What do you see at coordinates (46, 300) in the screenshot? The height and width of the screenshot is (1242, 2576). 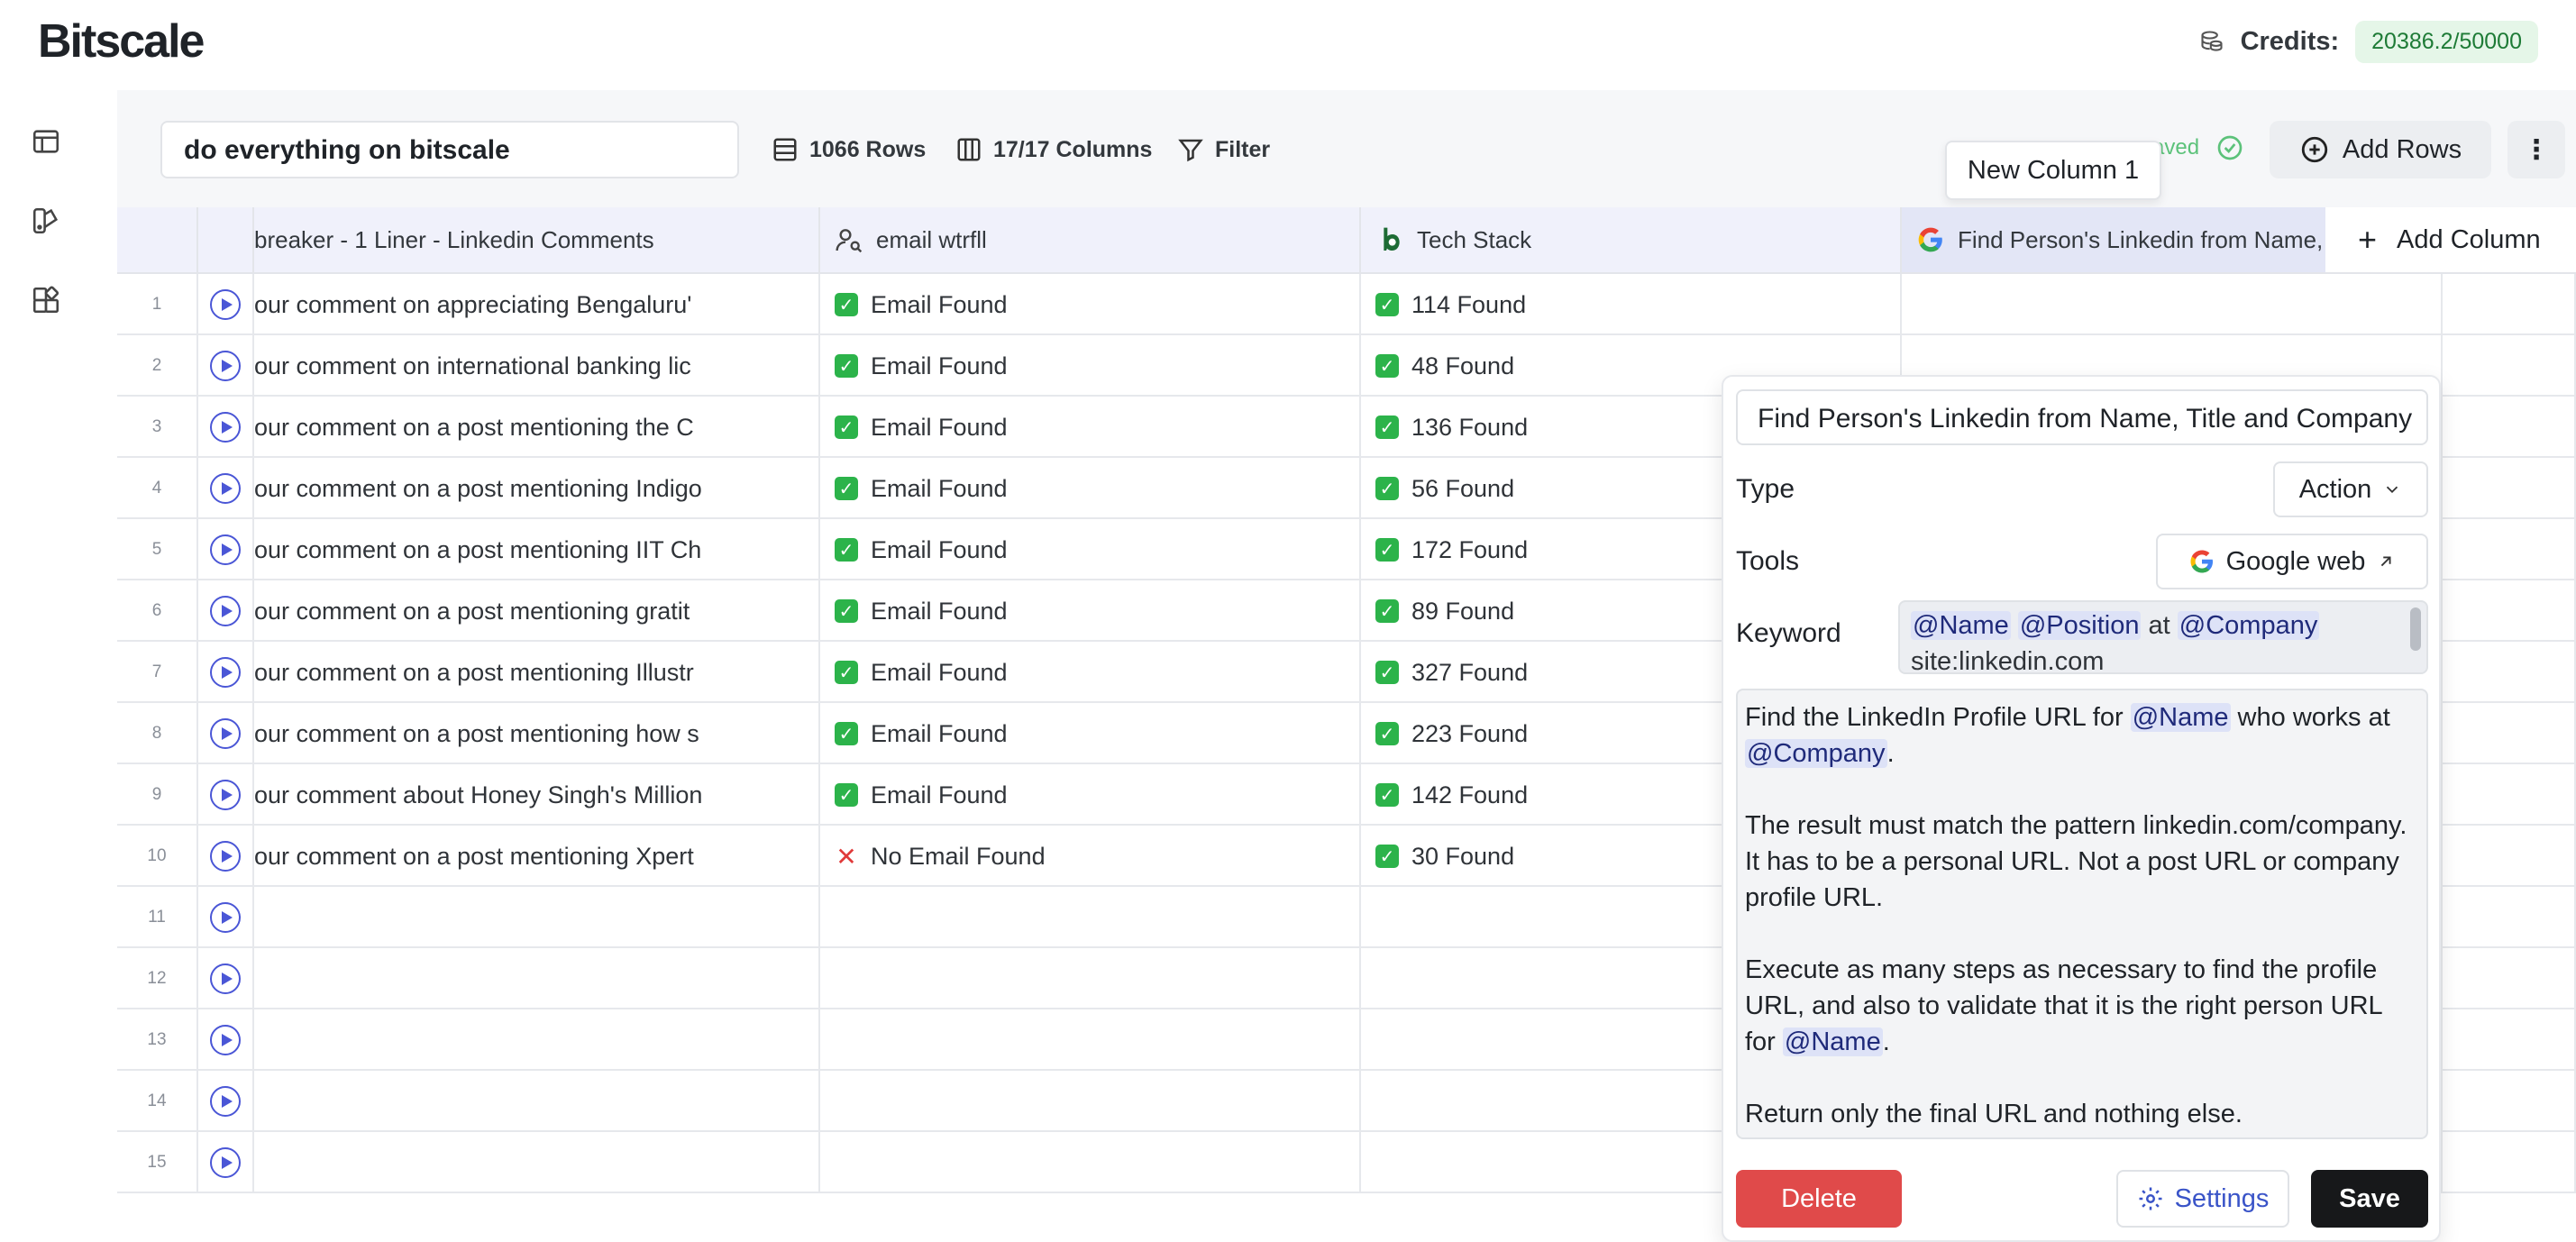 I see `apps-icon` at bounding box center [46, 300].